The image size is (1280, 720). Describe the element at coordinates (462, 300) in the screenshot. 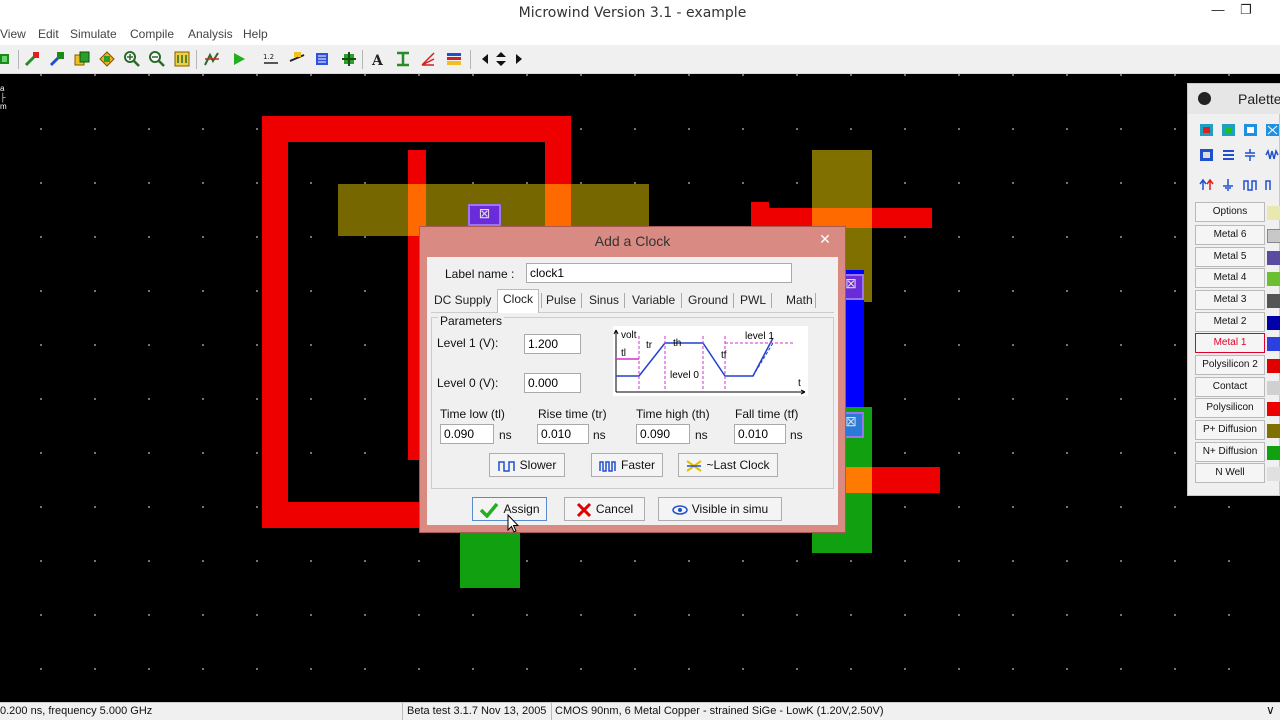

I see `tab-dc-supply: DC Supply` at that location.